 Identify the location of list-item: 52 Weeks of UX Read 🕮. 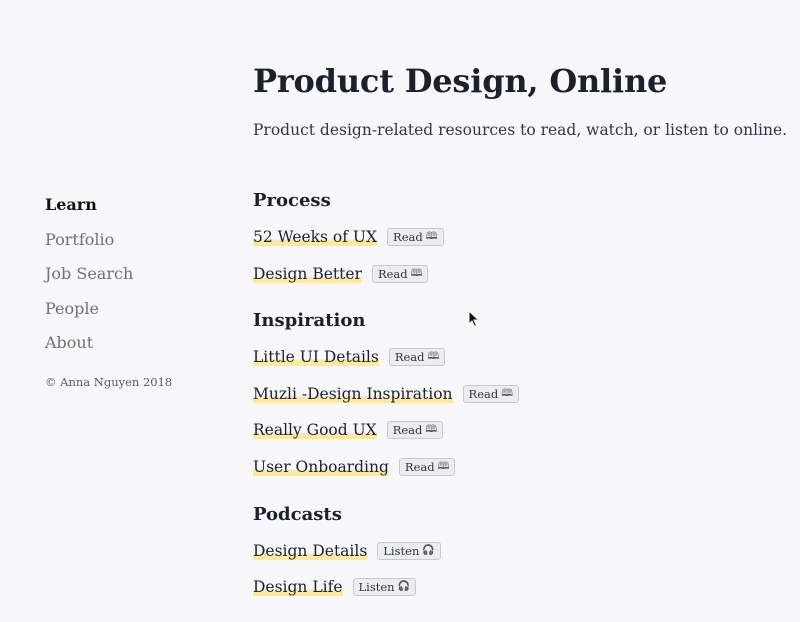
(513, 240).